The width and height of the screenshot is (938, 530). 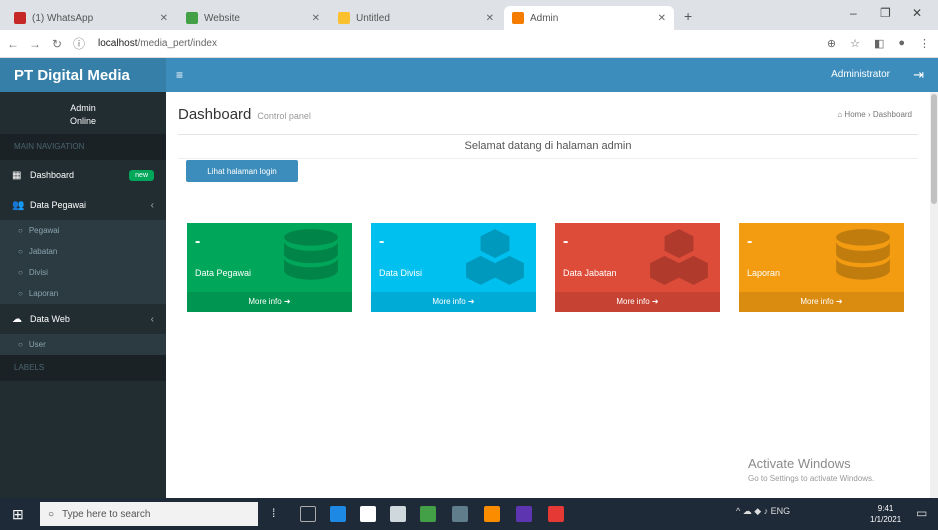 What do you see at coordinates (223, 273) in the screenshot?
I see `stat-label: Data Pegawai` at bounding box center [223, 273].